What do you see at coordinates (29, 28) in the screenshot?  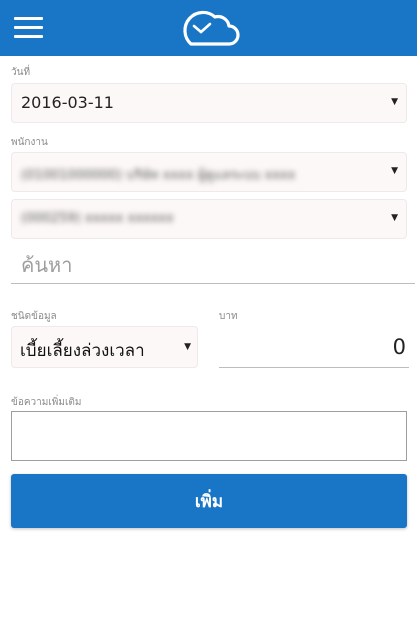 I see `hamburger-menu-icon` at bounding box center [29, 28].